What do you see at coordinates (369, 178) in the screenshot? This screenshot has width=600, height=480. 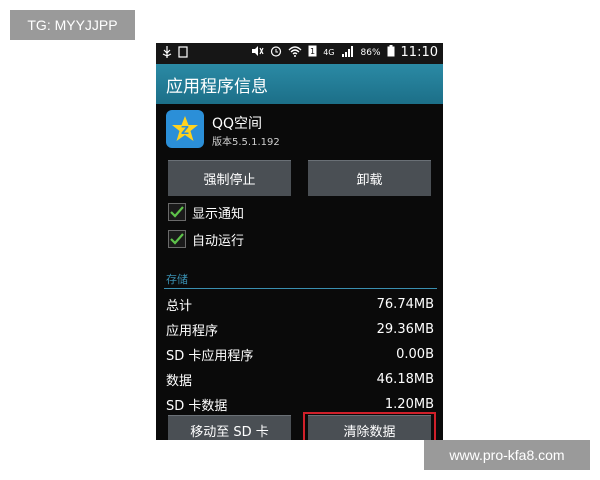 I see `uninstall-button: 卸载` at bounding box center [369, 178].